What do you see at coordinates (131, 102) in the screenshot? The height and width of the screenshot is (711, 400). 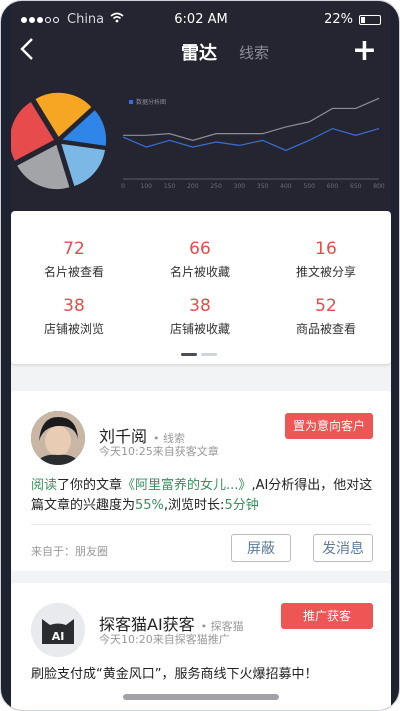 I see `legend-swatch` at bounding box center [131, 102].